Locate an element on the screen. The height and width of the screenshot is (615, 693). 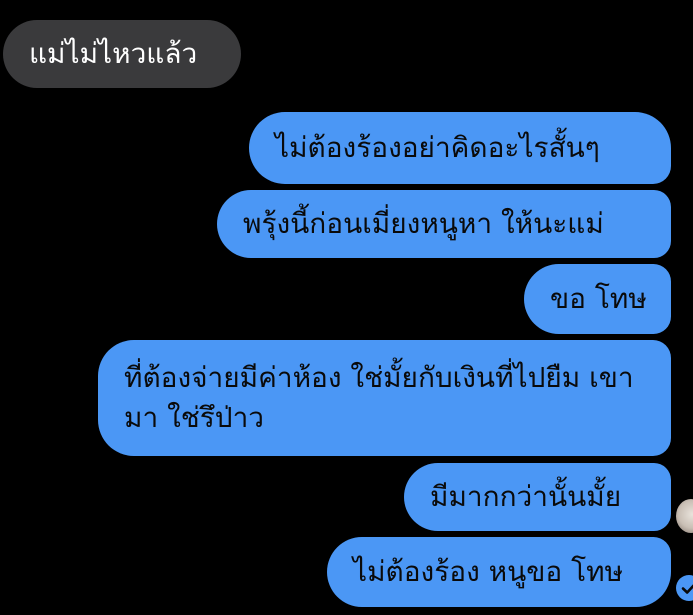
message-text: มีมากกว่านั้นมั้ย is located at coordinates (526, 496).